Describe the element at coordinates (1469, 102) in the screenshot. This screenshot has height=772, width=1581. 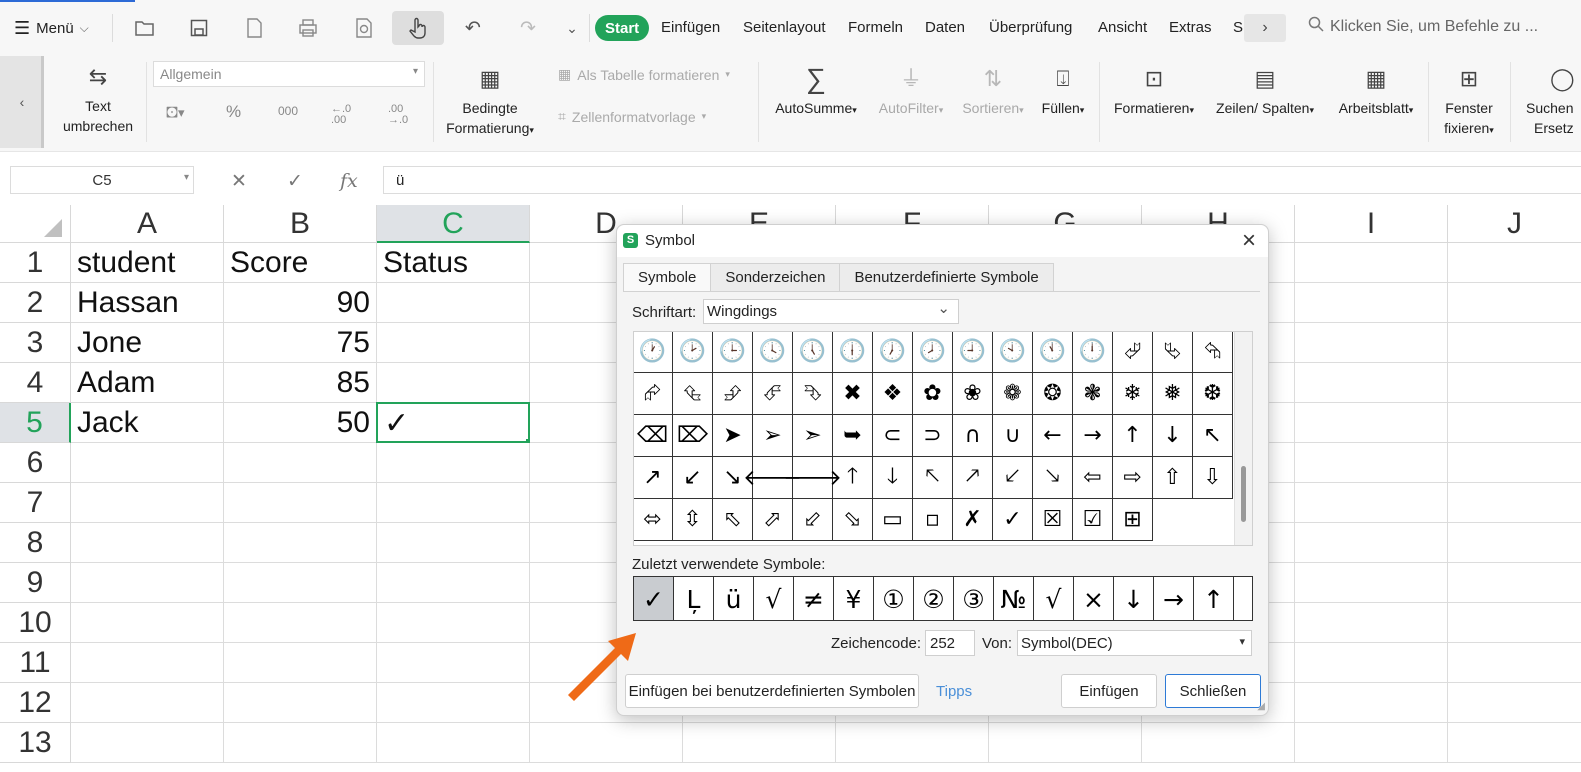
I see `freeze-panes-button: ⊞ Fenster fixieren▾` at that location.